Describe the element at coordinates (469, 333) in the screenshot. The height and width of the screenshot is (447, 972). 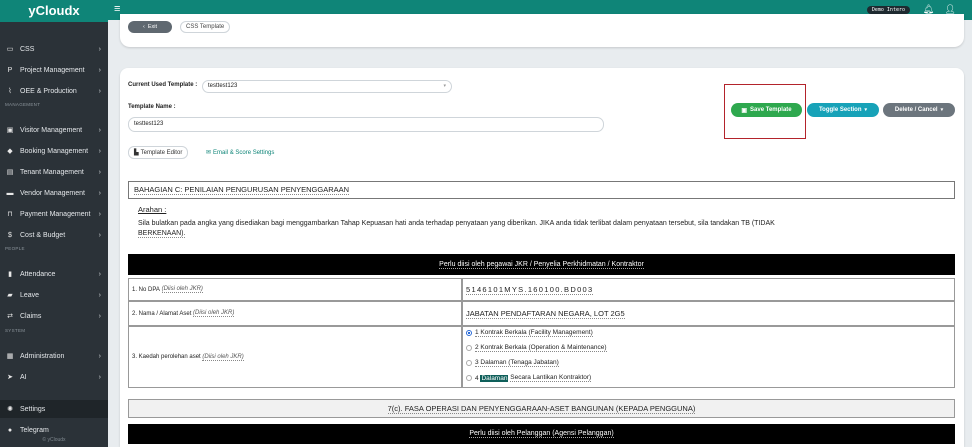
I see `radio-checked` at that location.